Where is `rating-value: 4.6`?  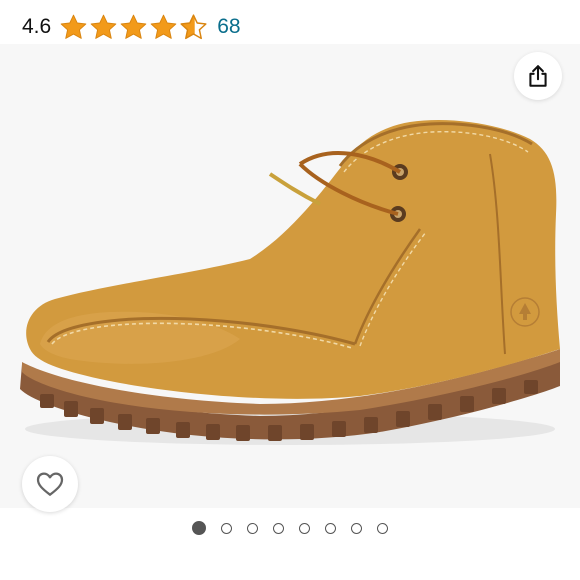 rating-value: 4.6 is located at coordinates (37, 26).